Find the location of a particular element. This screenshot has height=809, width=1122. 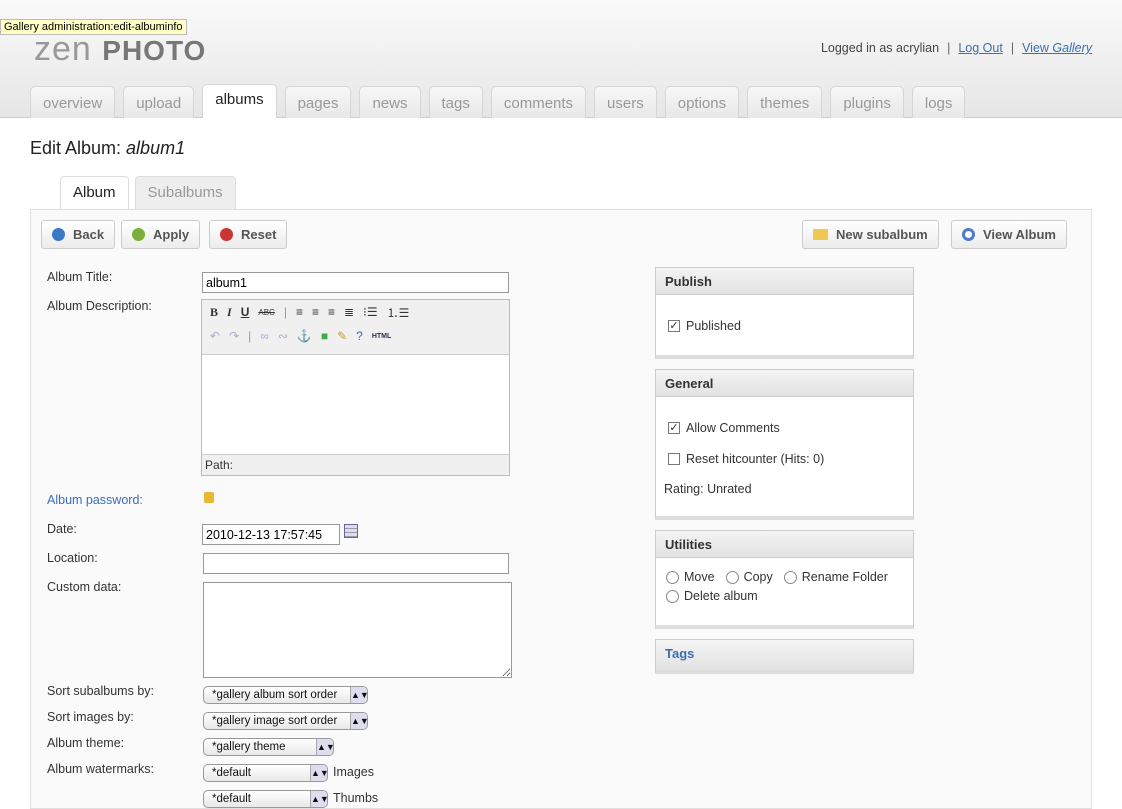

copy-radio is located at coordinates (732, 577).